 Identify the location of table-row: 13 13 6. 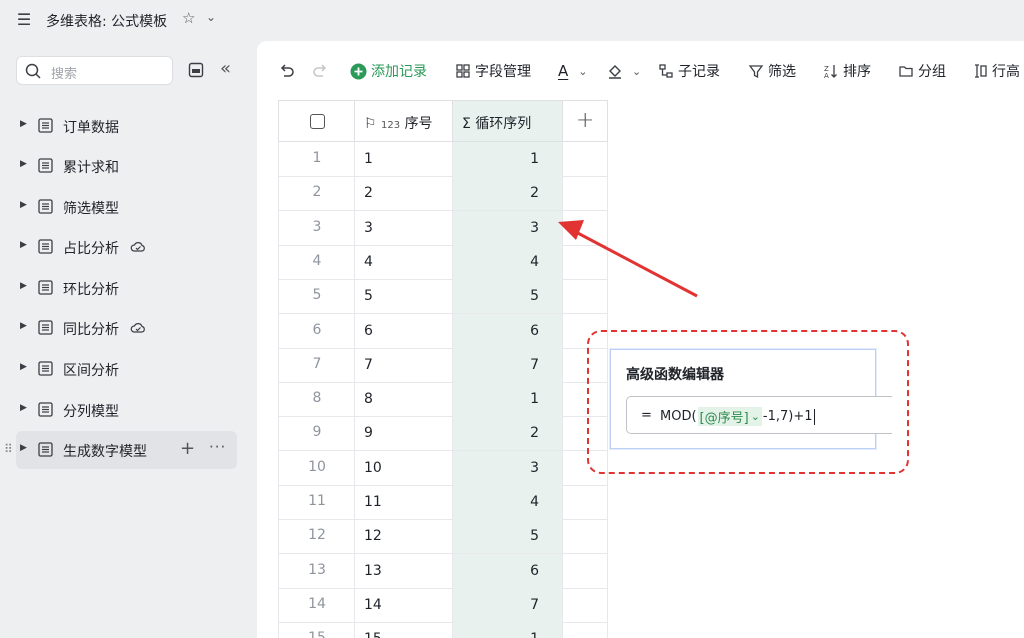
(443, 571).